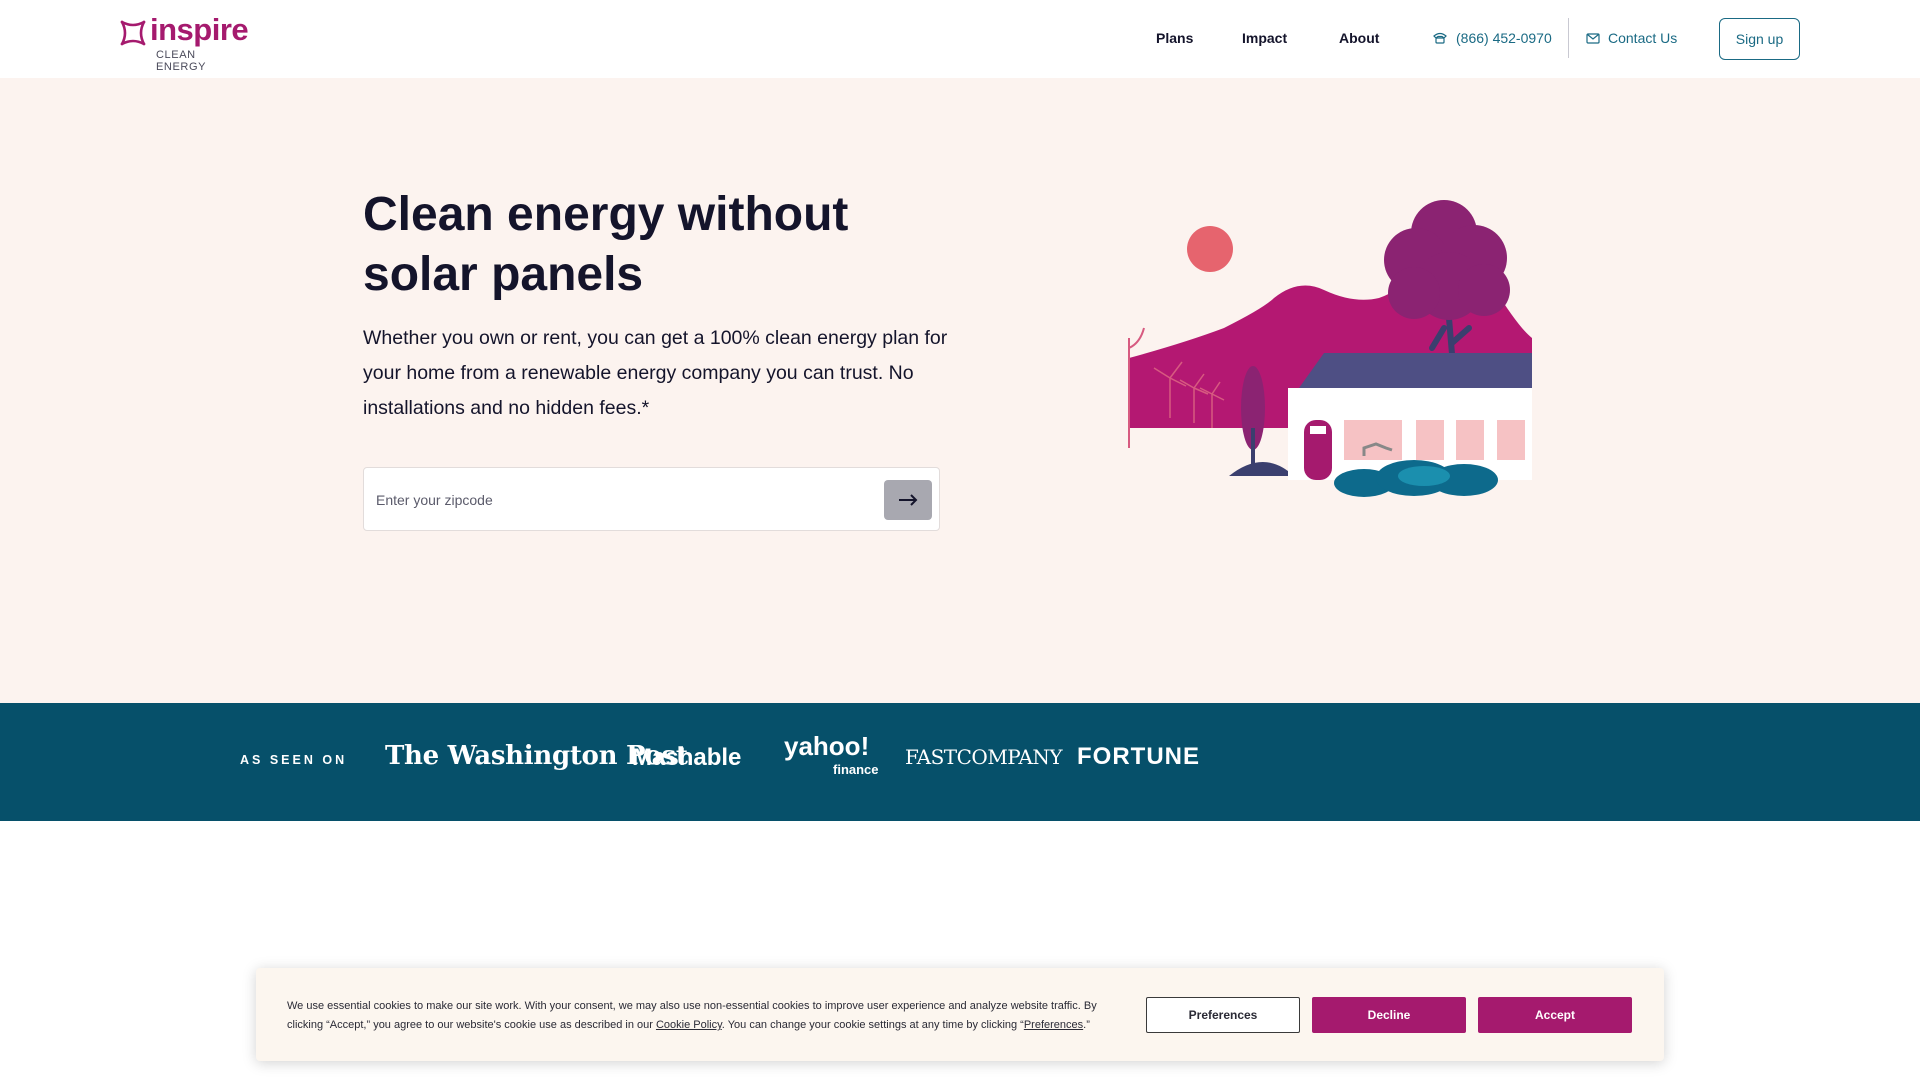  What do you see at coordinates (1174, 38) in the screenshot?
I see `nav-plans: Plans` at bounding box center [1174, 38].